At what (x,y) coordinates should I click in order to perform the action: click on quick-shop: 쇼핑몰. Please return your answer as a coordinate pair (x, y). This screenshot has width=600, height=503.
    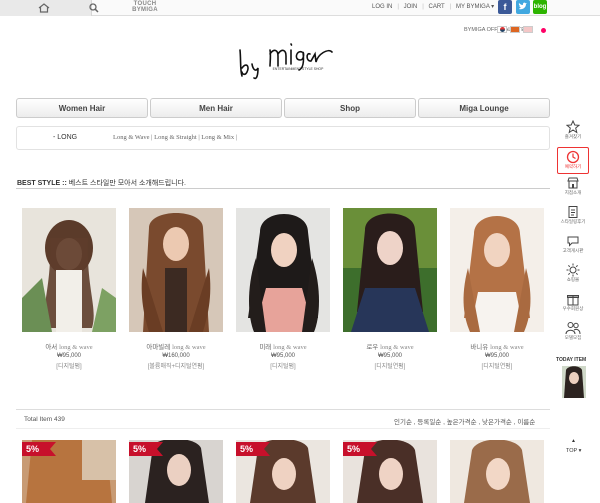
    Looking at the image, I should click on (573, 276).